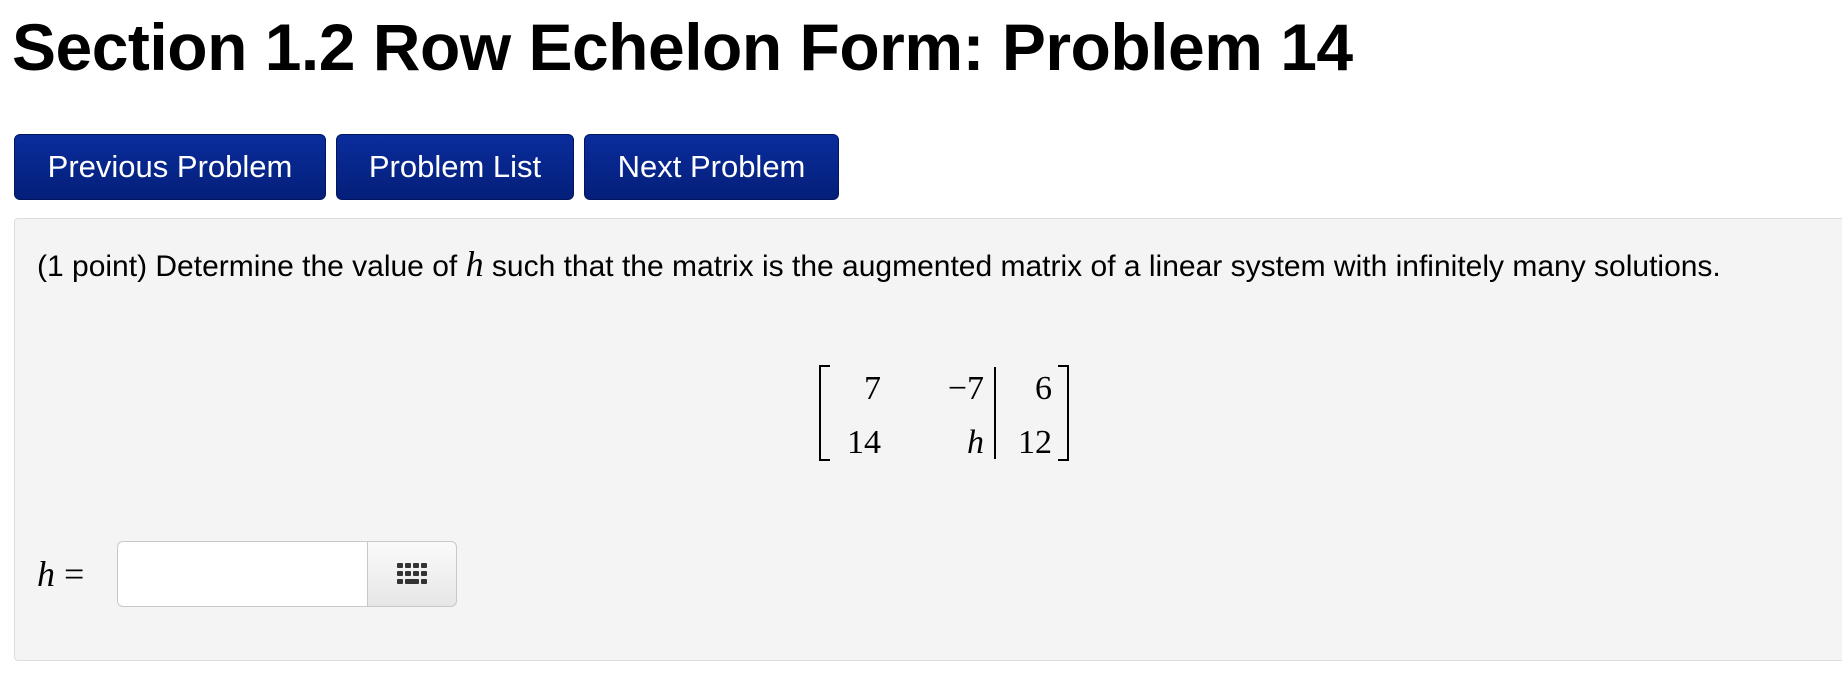  What do you see at coordinates (682, 47) in the screenshot?
I see `page-title: Section 1.2 Row Echelon Form: Problem 14` at bounding box center [682, 47].